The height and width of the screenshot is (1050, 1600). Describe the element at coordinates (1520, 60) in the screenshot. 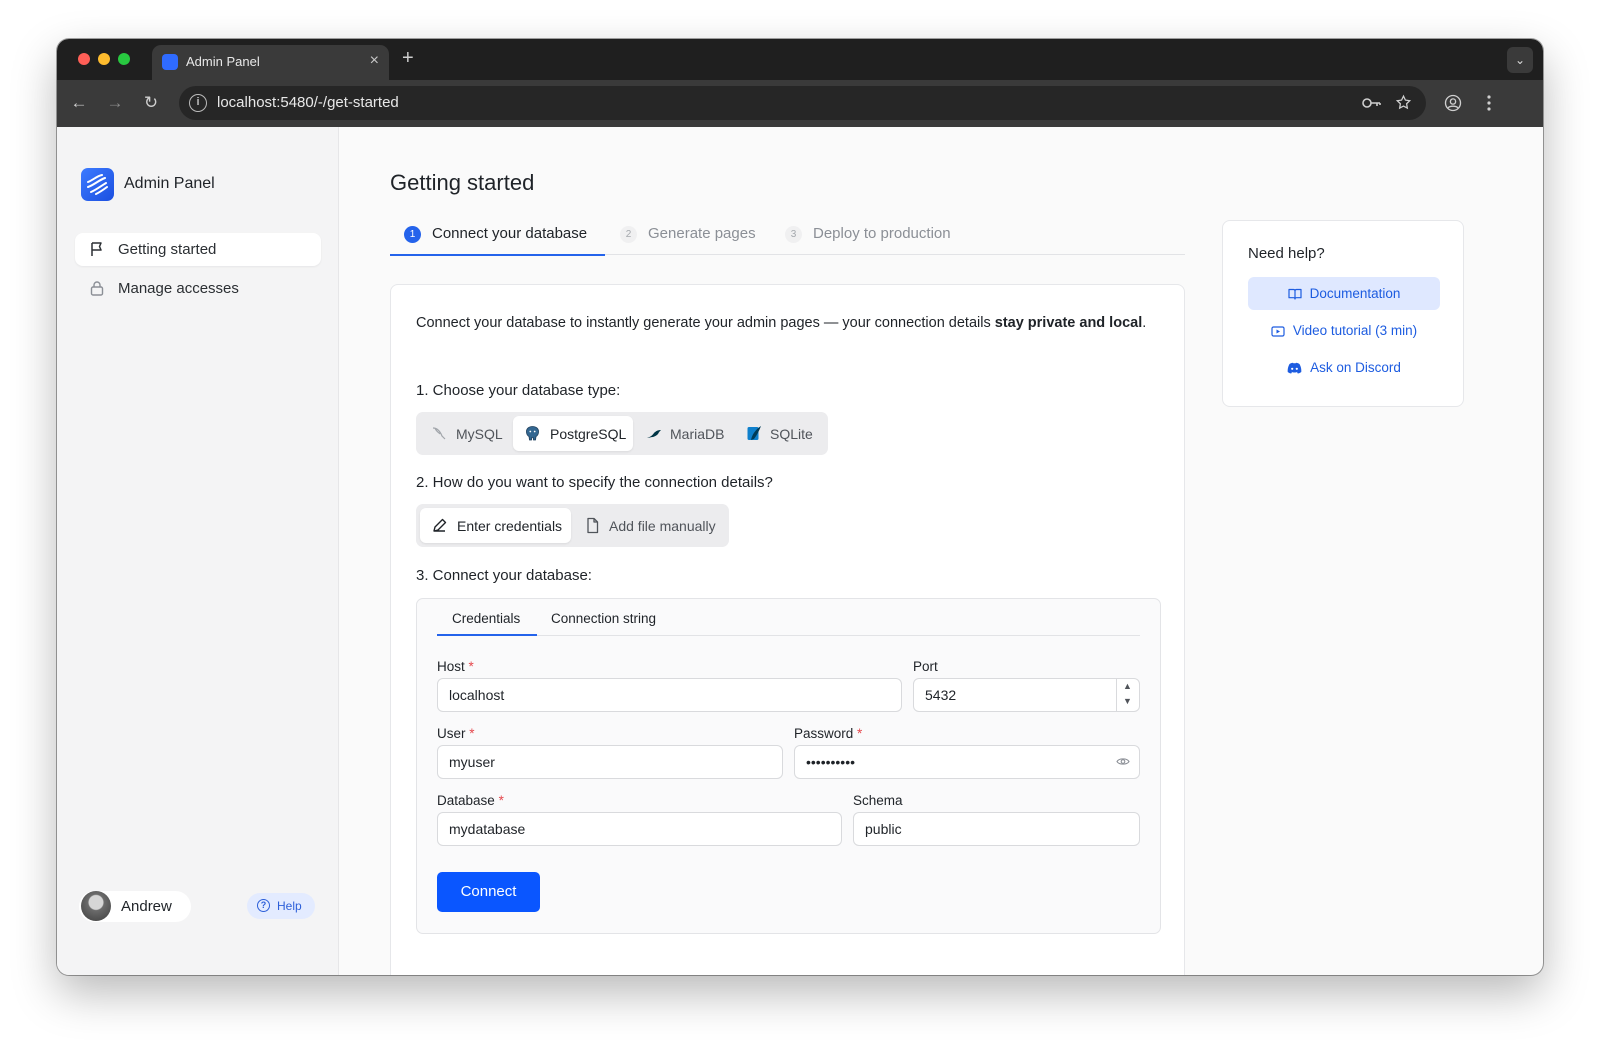

I see `tab-search-button: ⌄` at that location.